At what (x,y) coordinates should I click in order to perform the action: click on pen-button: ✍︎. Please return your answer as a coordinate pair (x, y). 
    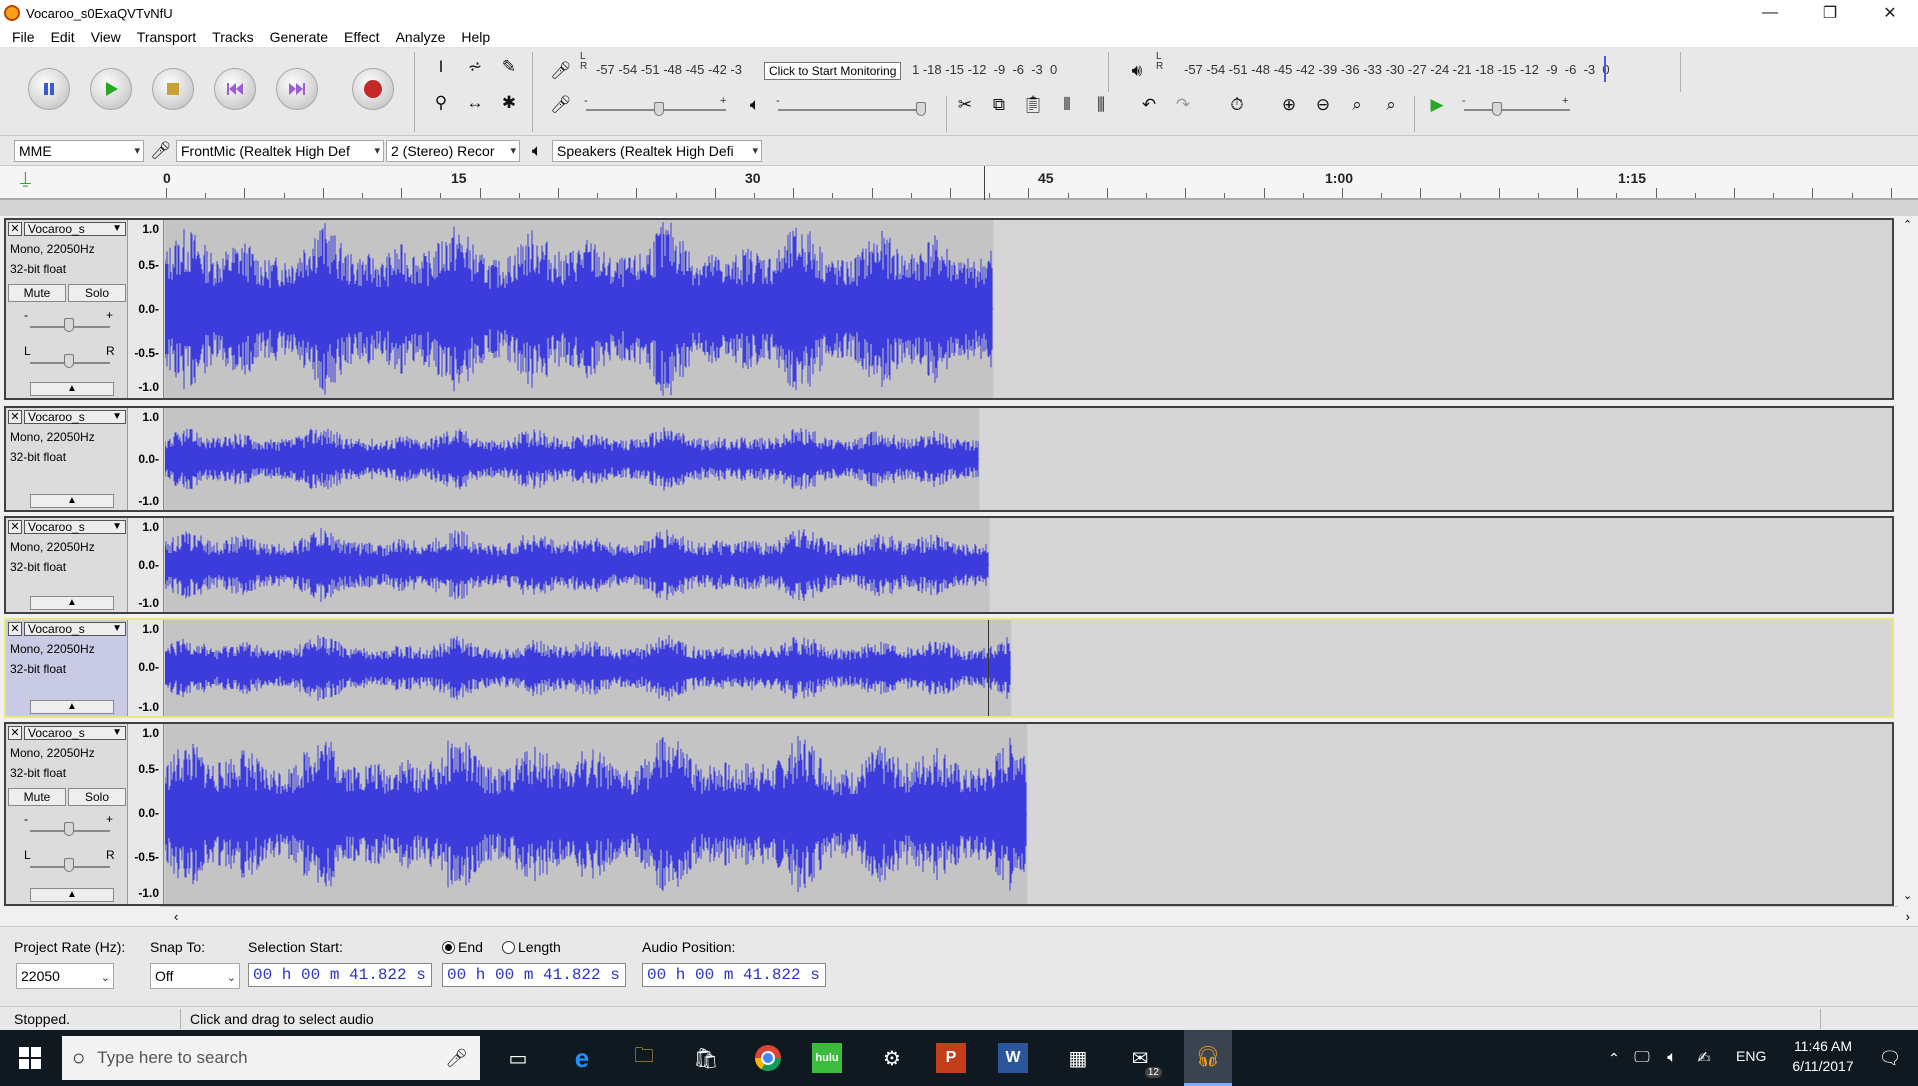
    Looking at the image, I should click on (1704, 1058).